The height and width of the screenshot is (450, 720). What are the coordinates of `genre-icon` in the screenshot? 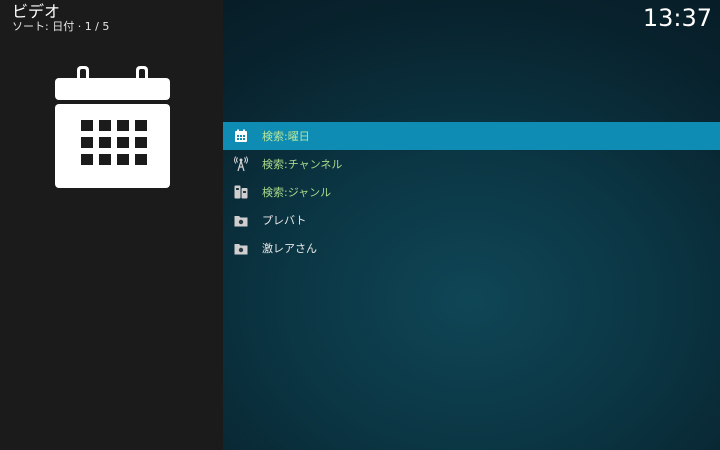 It's located at (241, 192).